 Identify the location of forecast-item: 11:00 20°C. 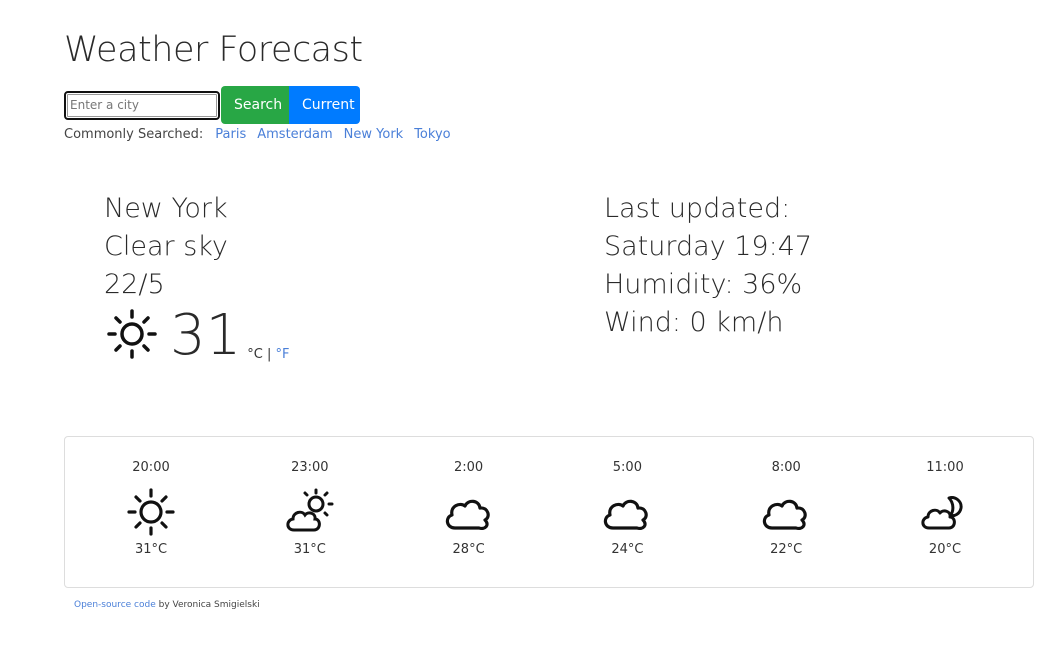
(945, 512).